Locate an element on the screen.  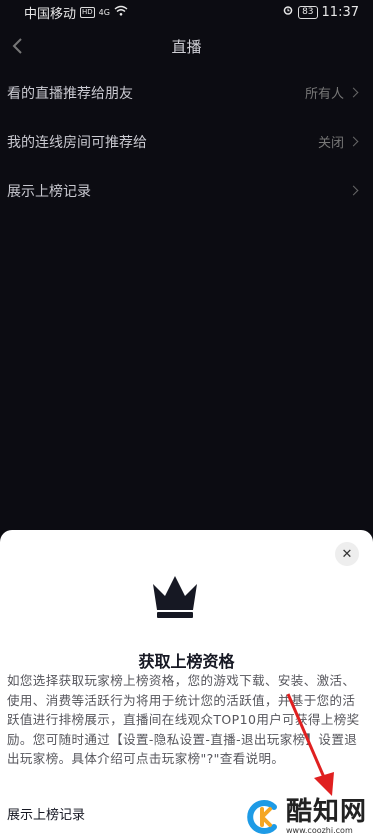
watermark-text: 酷知网 is located at coordinates (326, 812).